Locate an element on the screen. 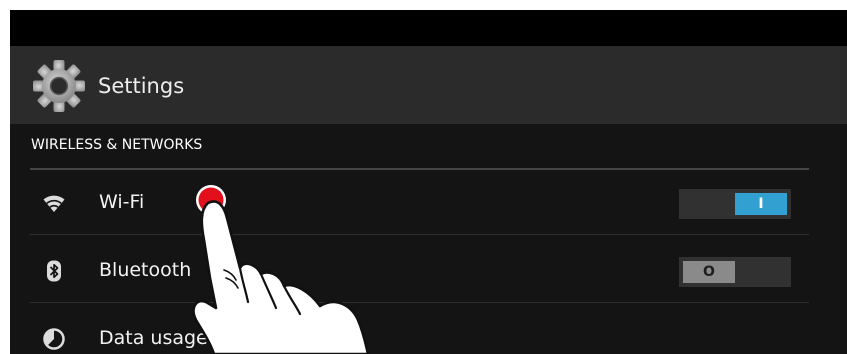 Image resolution: width=847 pixels, height=354 pixels. bluetooth-toggle: O is located at coordinates (735, 272).